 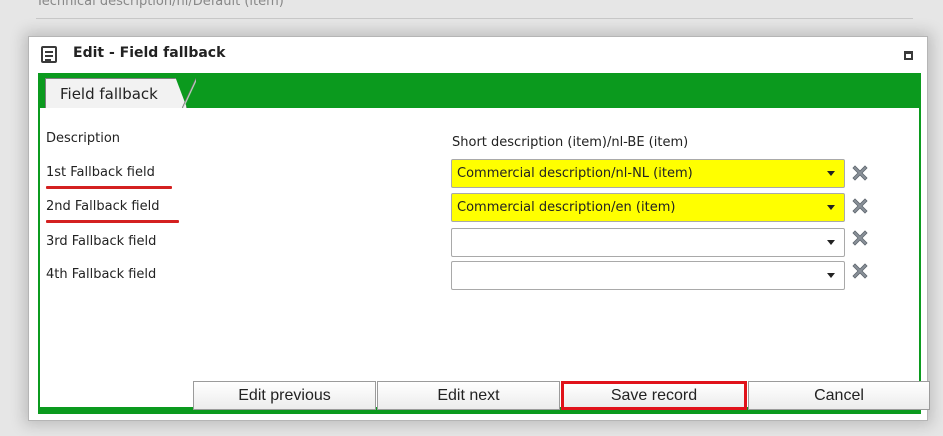 What do you see at coordinates (101, 274) in the screenshot?
I see `fallback-label-4: 4th Fallback field` at bounding box center [101, 274].